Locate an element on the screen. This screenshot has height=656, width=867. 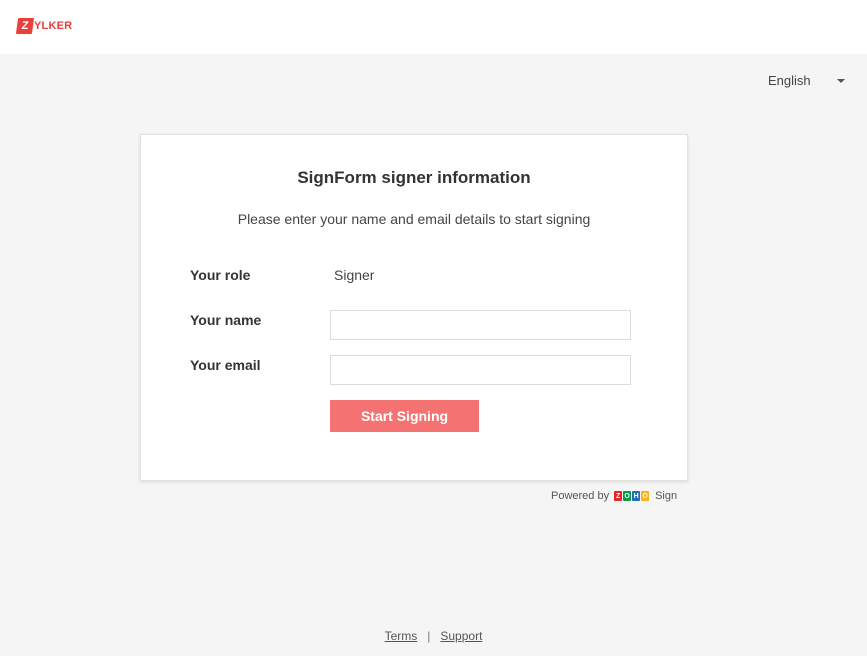
name-label: Your name is located at coordinates (226, 320).